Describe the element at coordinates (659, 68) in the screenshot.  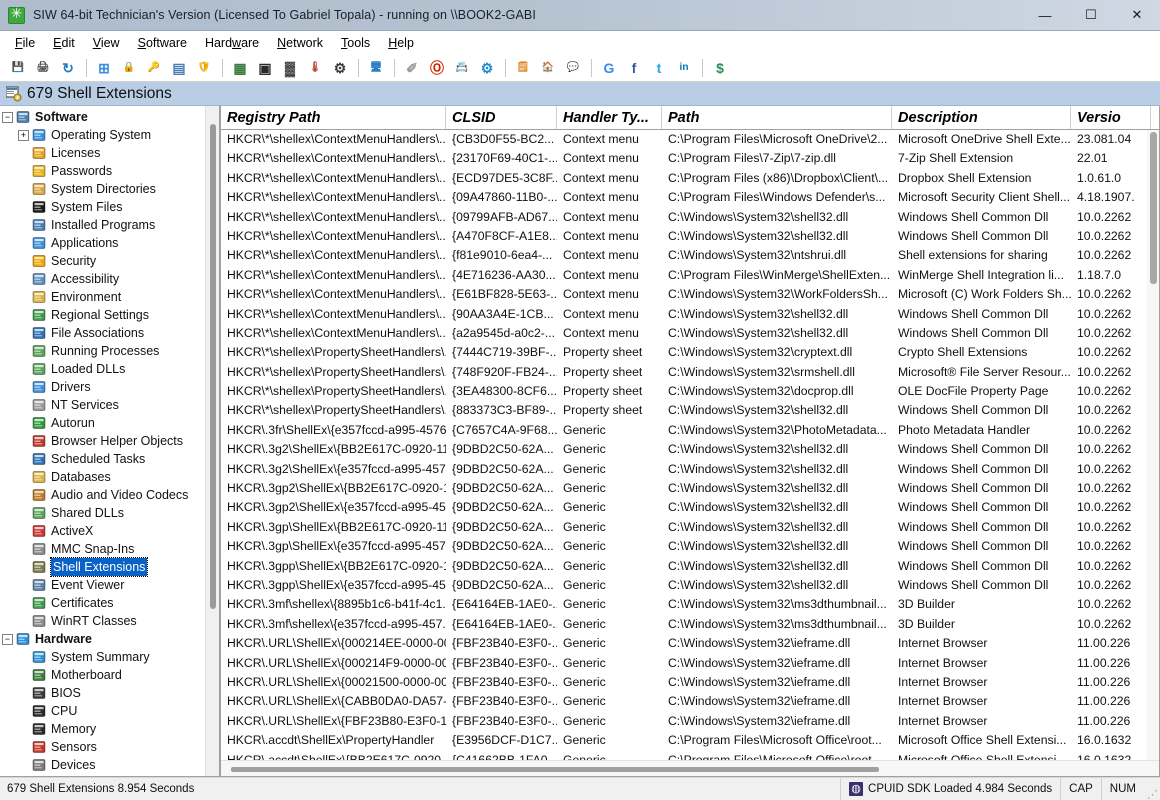
I see `twitter-icon: t` at that location.